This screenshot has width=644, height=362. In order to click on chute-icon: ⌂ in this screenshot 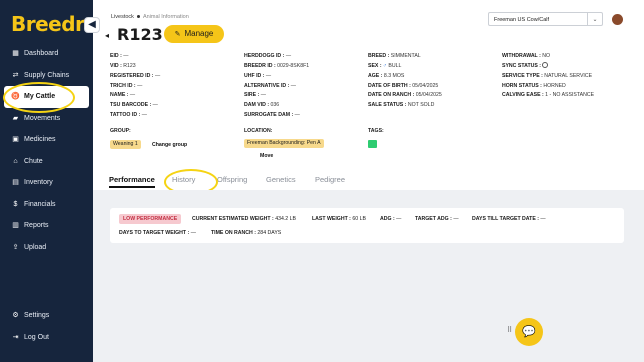, I will do `click(15, 161)`.